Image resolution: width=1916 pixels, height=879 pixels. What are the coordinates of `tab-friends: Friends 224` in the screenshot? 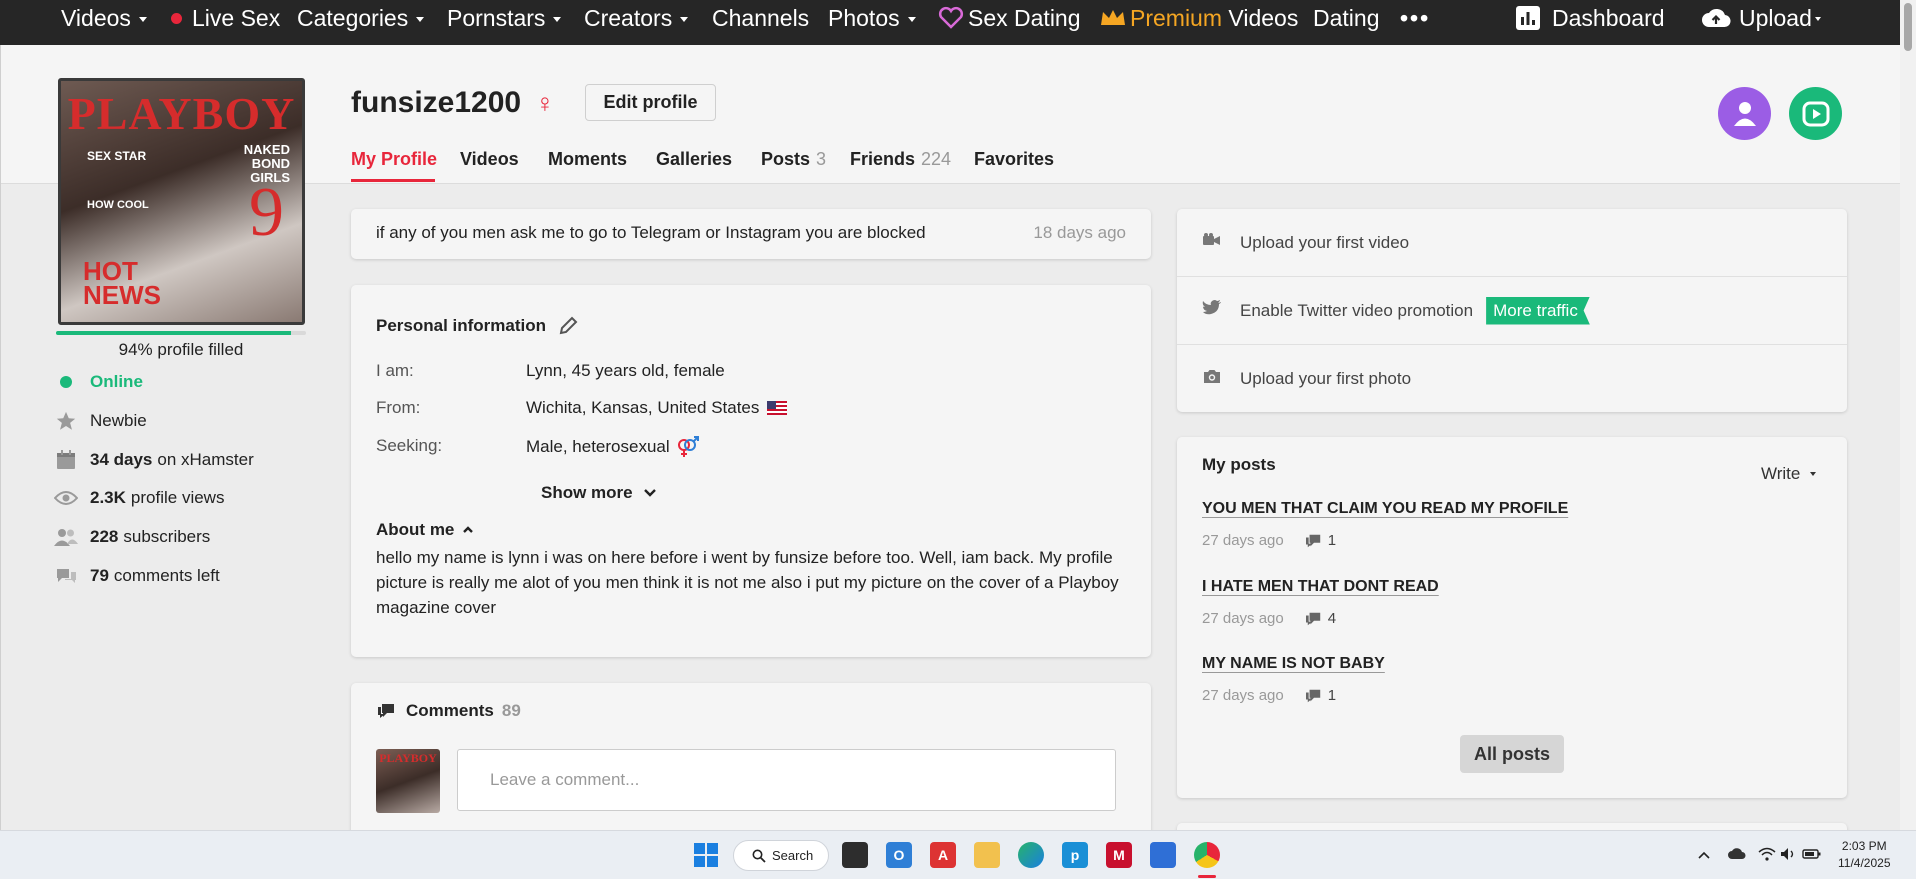 It's located at (900, 159).